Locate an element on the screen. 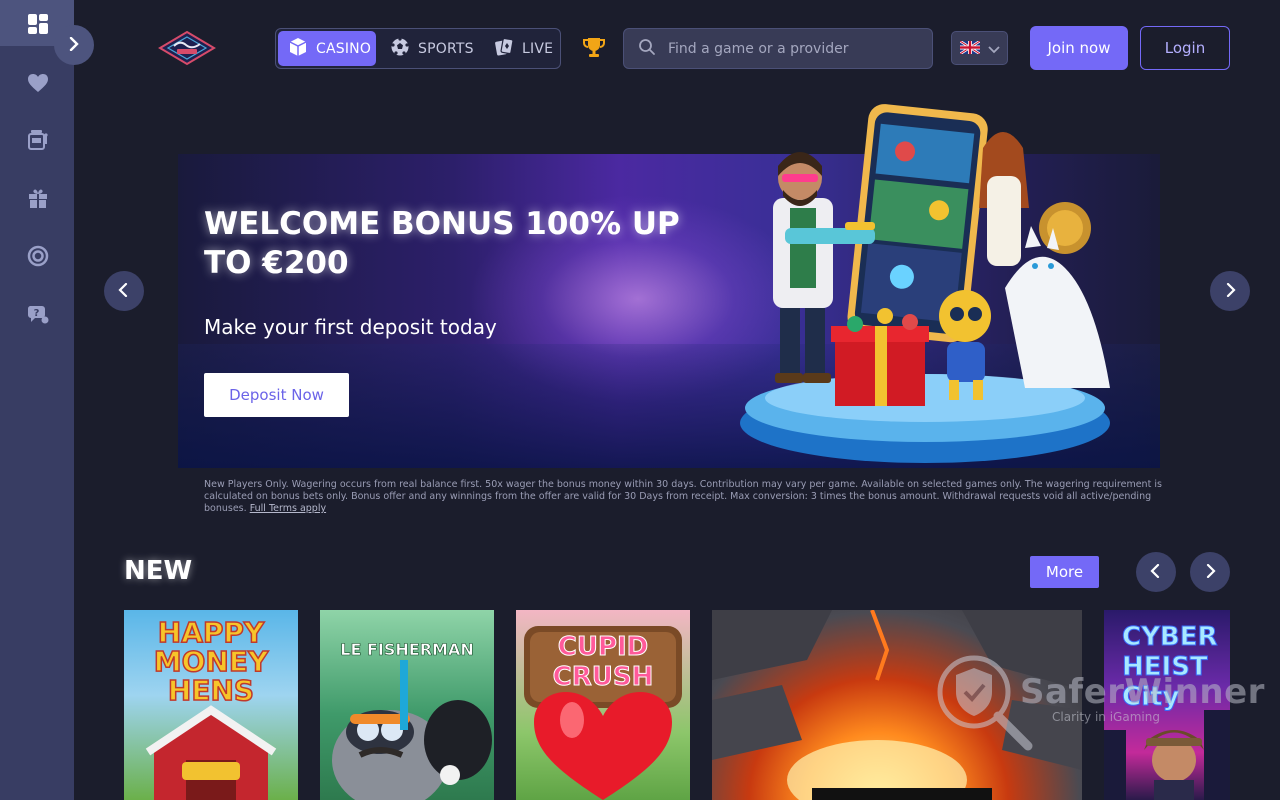  slot-machine-icon is located at coordinates (38, 140).